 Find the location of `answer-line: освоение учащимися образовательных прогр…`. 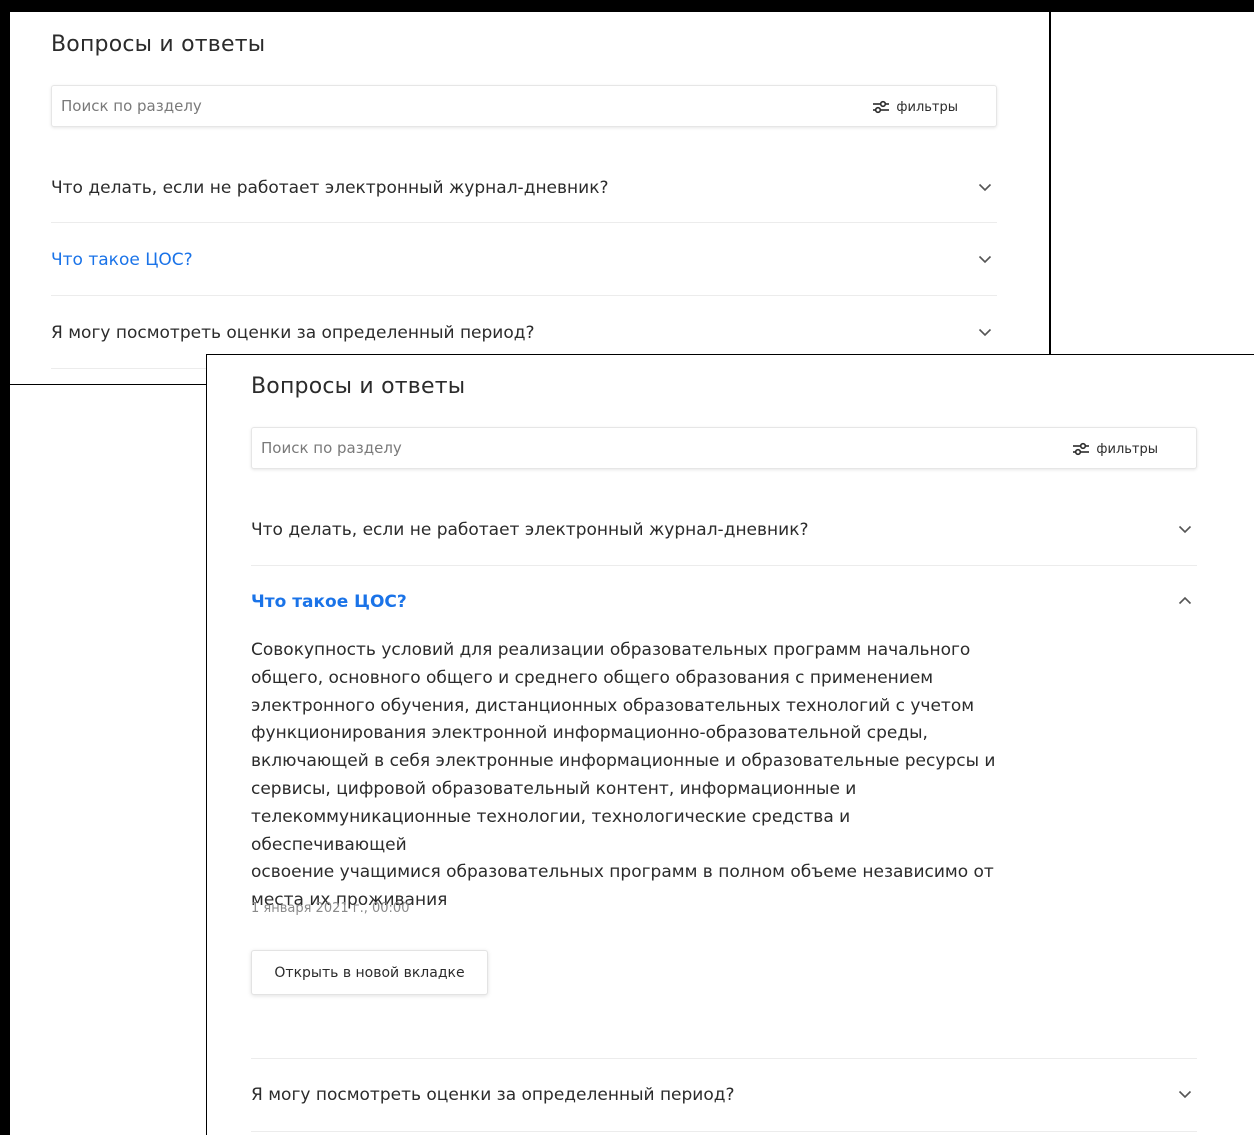

answer-line: освоение учащимися образовательных прогр… is located at coordinates (622, 872).